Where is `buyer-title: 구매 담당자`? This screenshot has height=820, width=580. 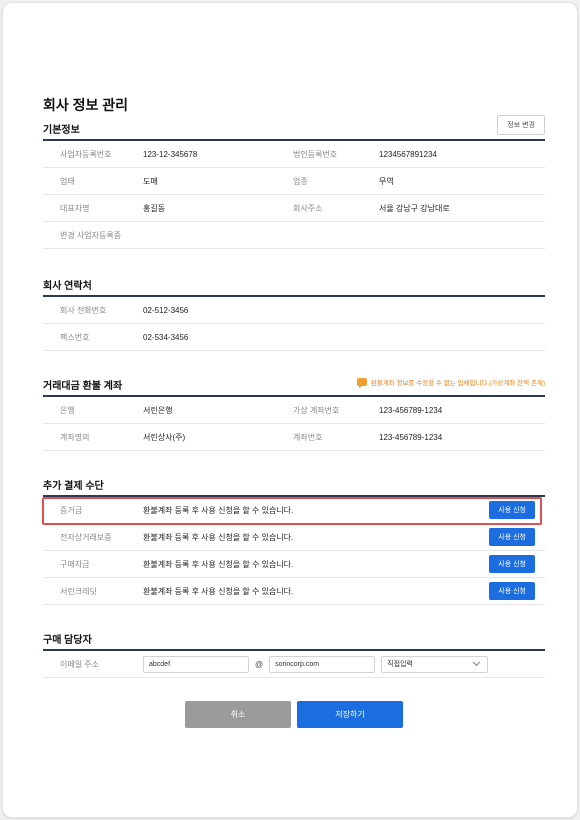 buyer-title: 구매 담당자 is located at coordinates (67, 640).